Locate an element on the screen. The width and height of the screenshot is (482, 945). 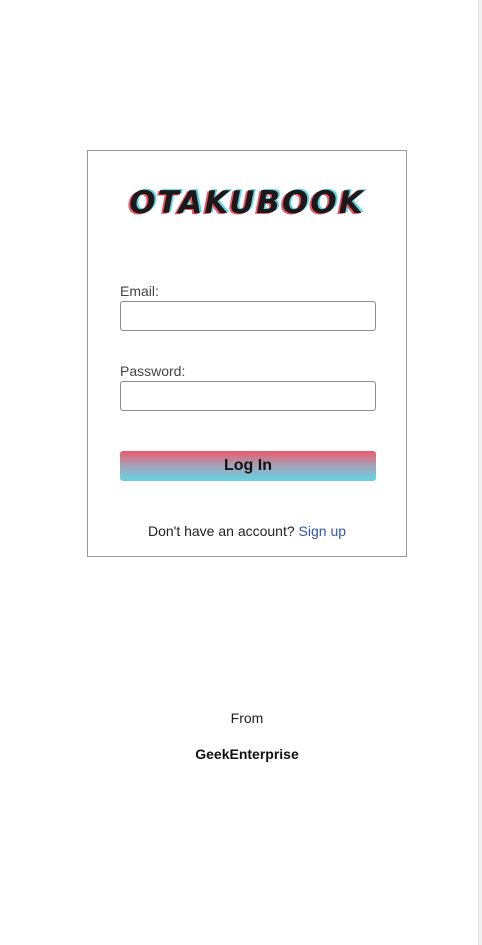
signup-prompt-row: Don't have an account? Sign up is located at coordinates (247, 531).